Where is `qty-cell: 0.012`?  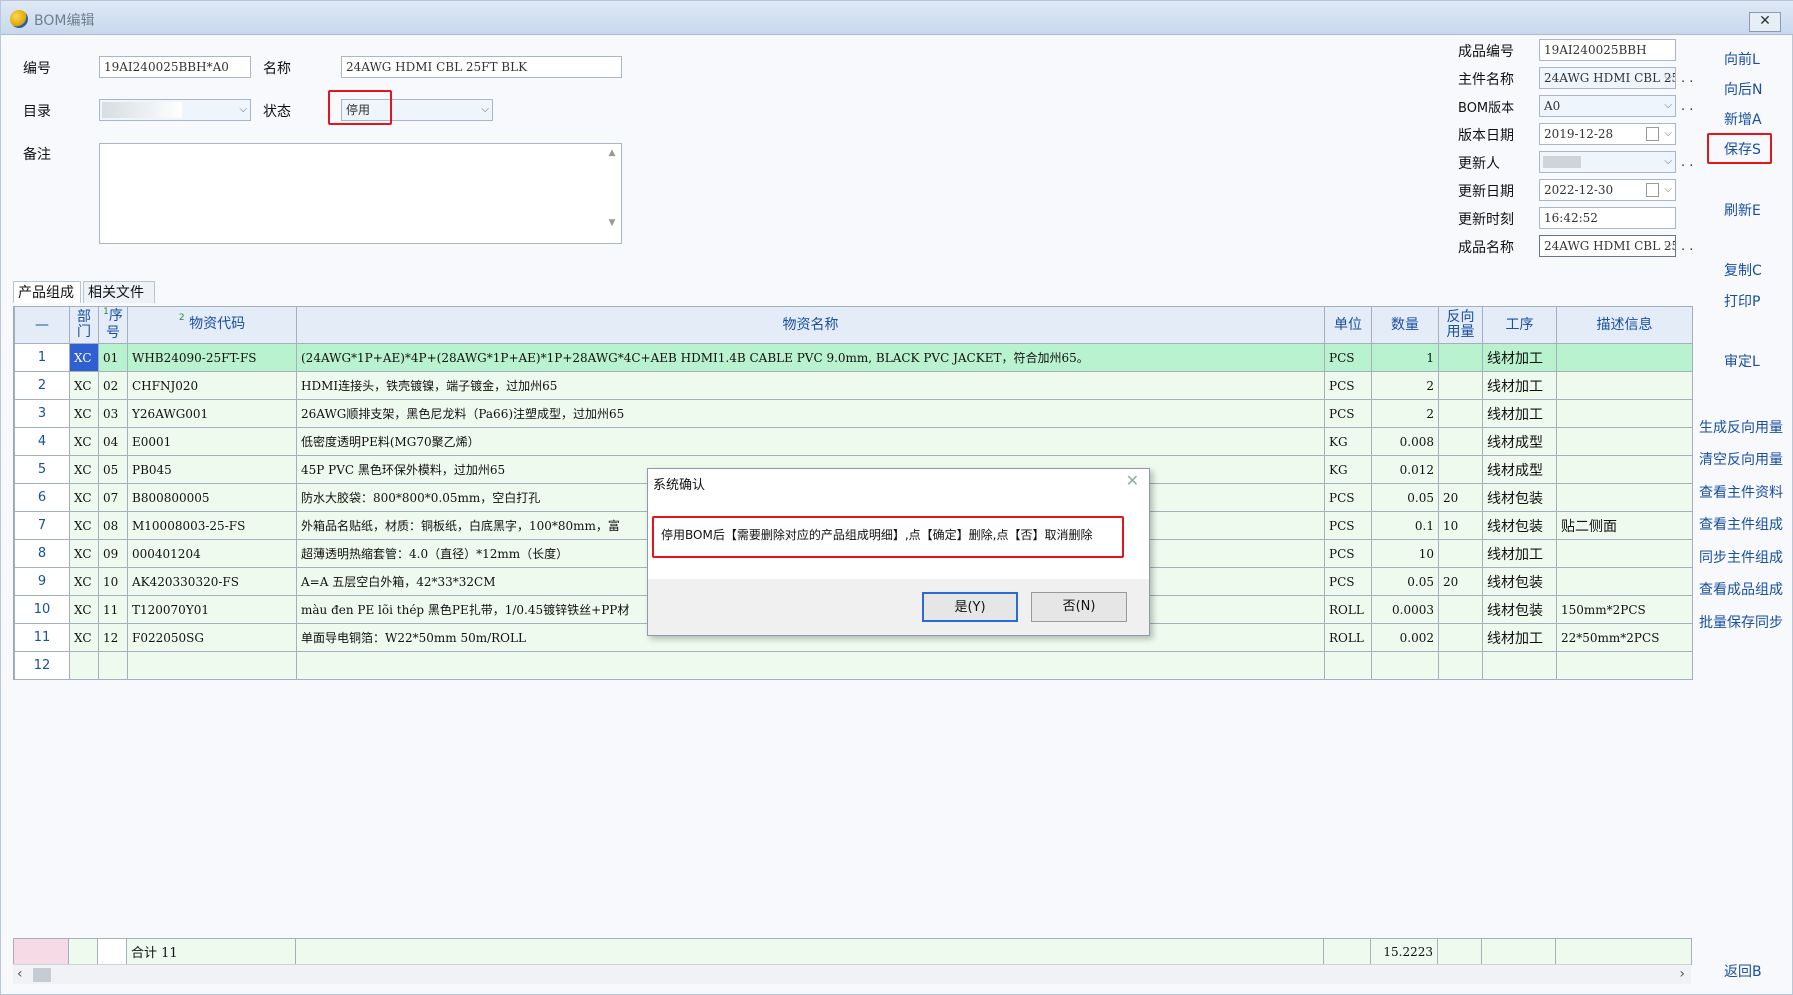 qty-cell: 0.012 is located at coordinates (1405, 469).